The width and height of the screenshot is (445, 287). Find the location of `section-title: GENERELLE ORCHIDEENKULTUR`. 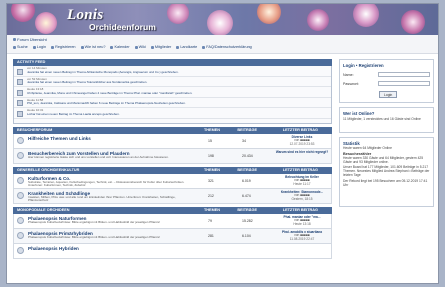

section-title: GENERELLE ORCHIDEENKULTUR is located at coordinates (48, 170).